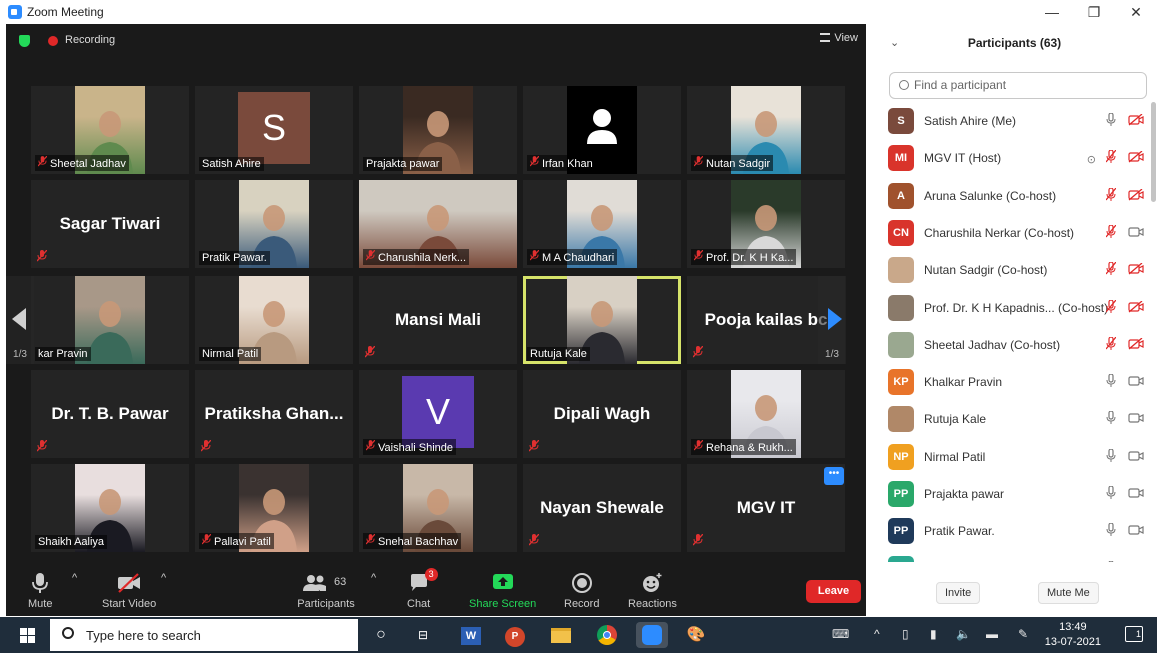 This screenshot has height=653, width=1157. Describe the element at coordinates (1011, 556) in the screenshot. I see `participant-row: SAShaikh Aaliya` at that location.